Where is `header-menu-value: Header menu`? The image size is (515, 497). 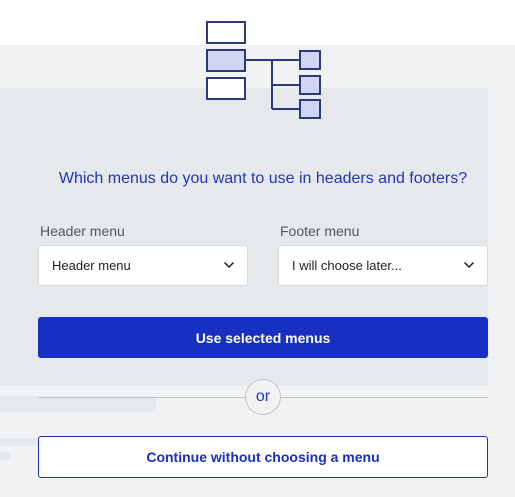
header-menu-value: Header menu is located at coordinates (91, 265).